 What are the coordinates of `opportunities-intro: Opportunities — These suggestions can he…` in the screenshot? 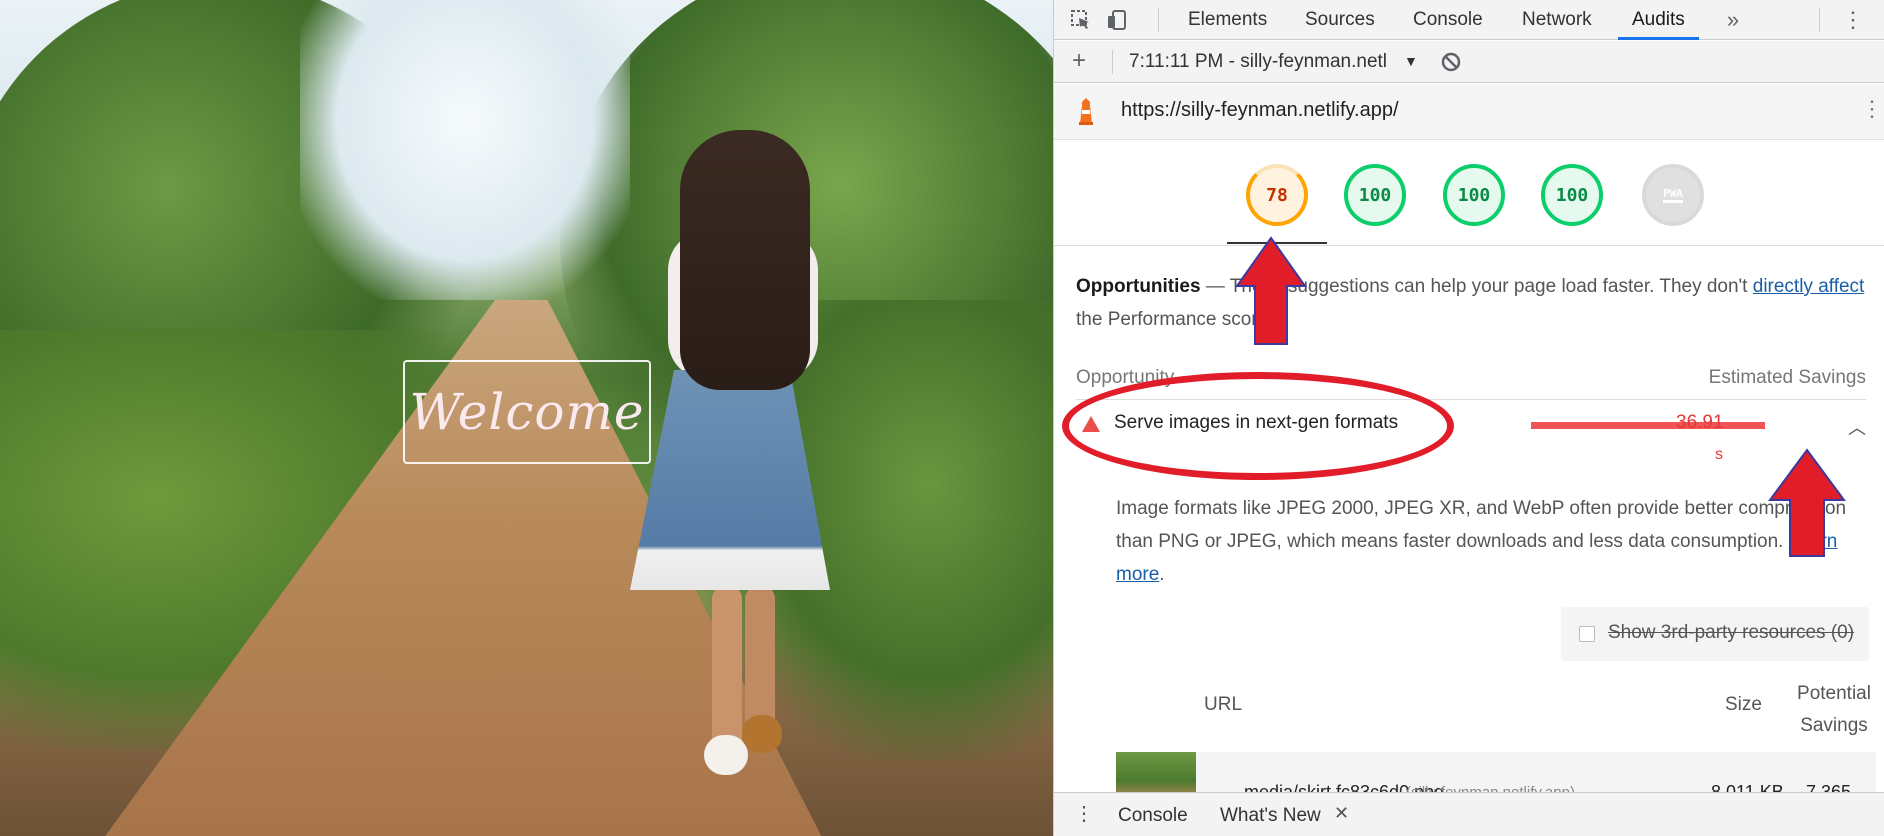 It's located at (1470, 303).